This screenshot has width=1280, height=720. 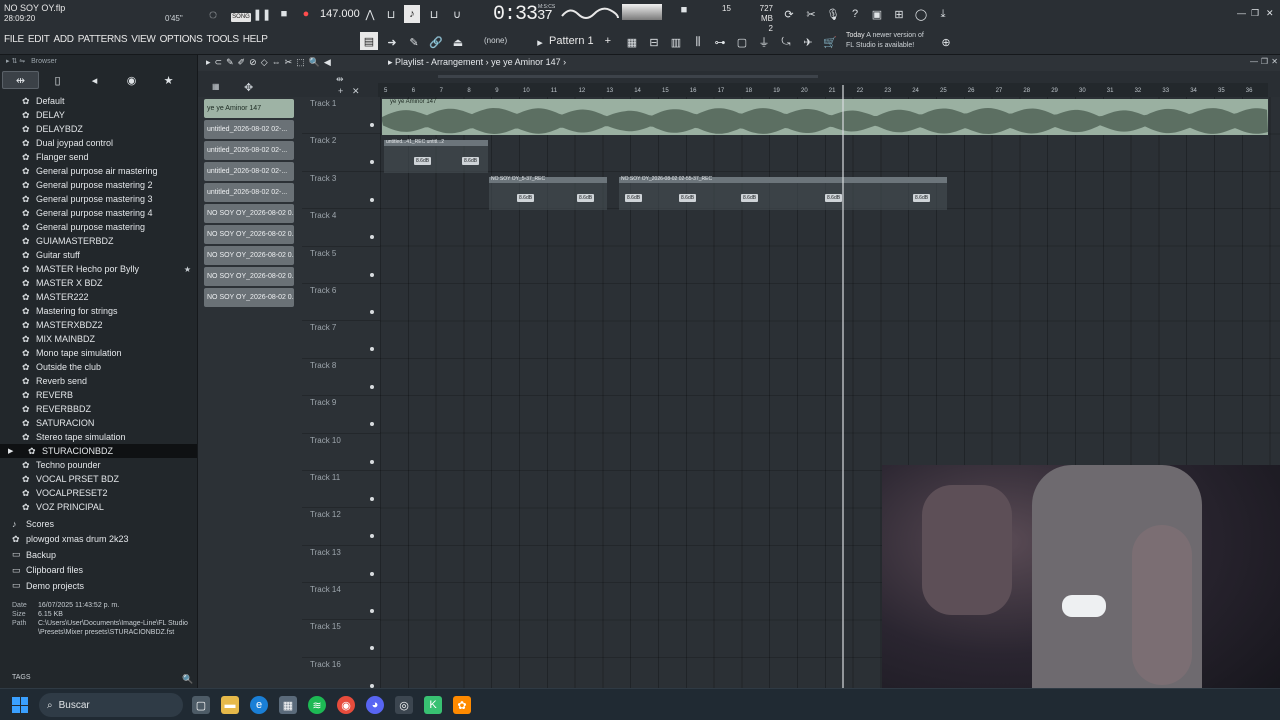 I want to click on delete-tool-icon: ⊘, so click(x=253, y=62).